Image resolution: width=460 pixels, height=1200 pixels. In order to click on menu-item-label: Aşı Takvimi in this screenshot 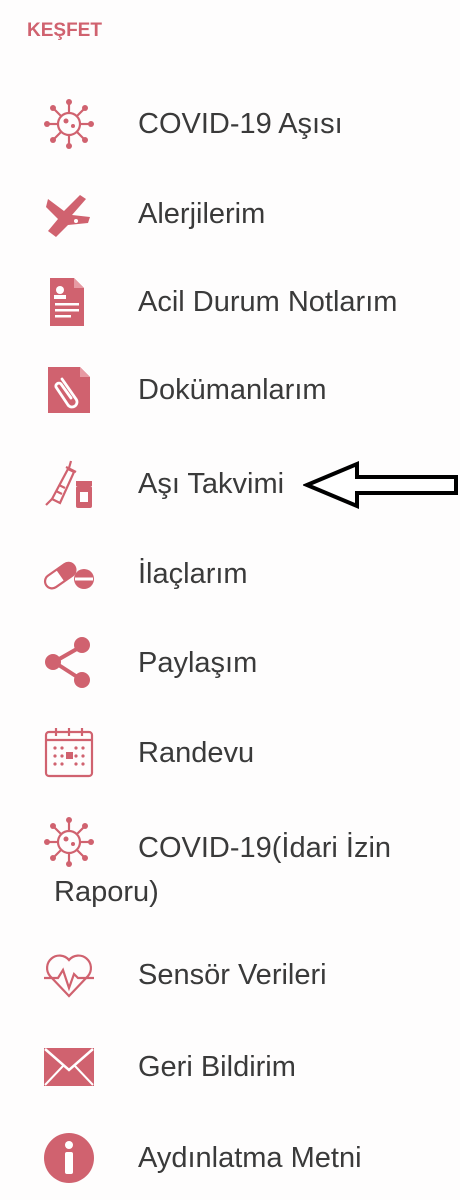, I will do `click(211, 484)`.